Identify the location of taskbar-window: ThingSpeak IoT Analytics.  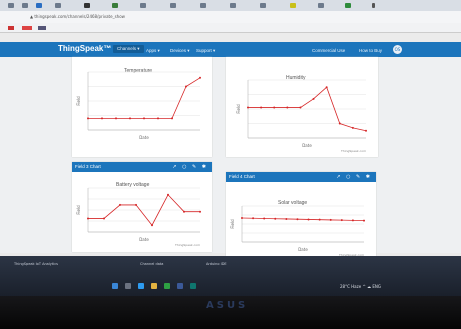
(36, 264).